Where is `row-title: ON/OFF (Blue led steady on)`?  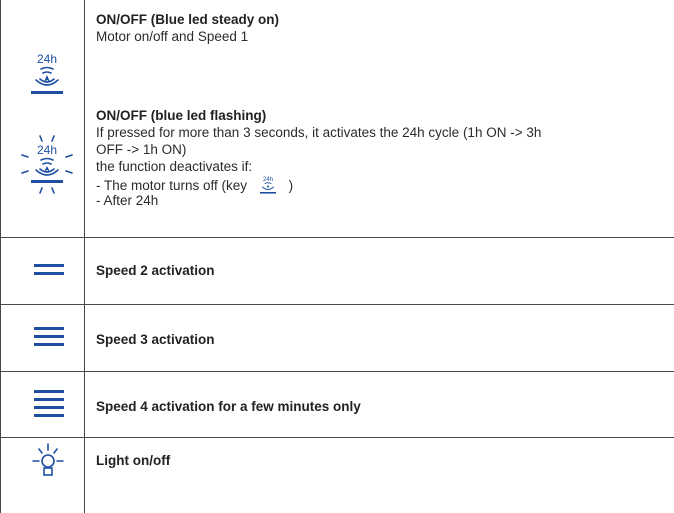 row-title: ON/OFF (Blue led steady on) is located at coordinates (188, 19).